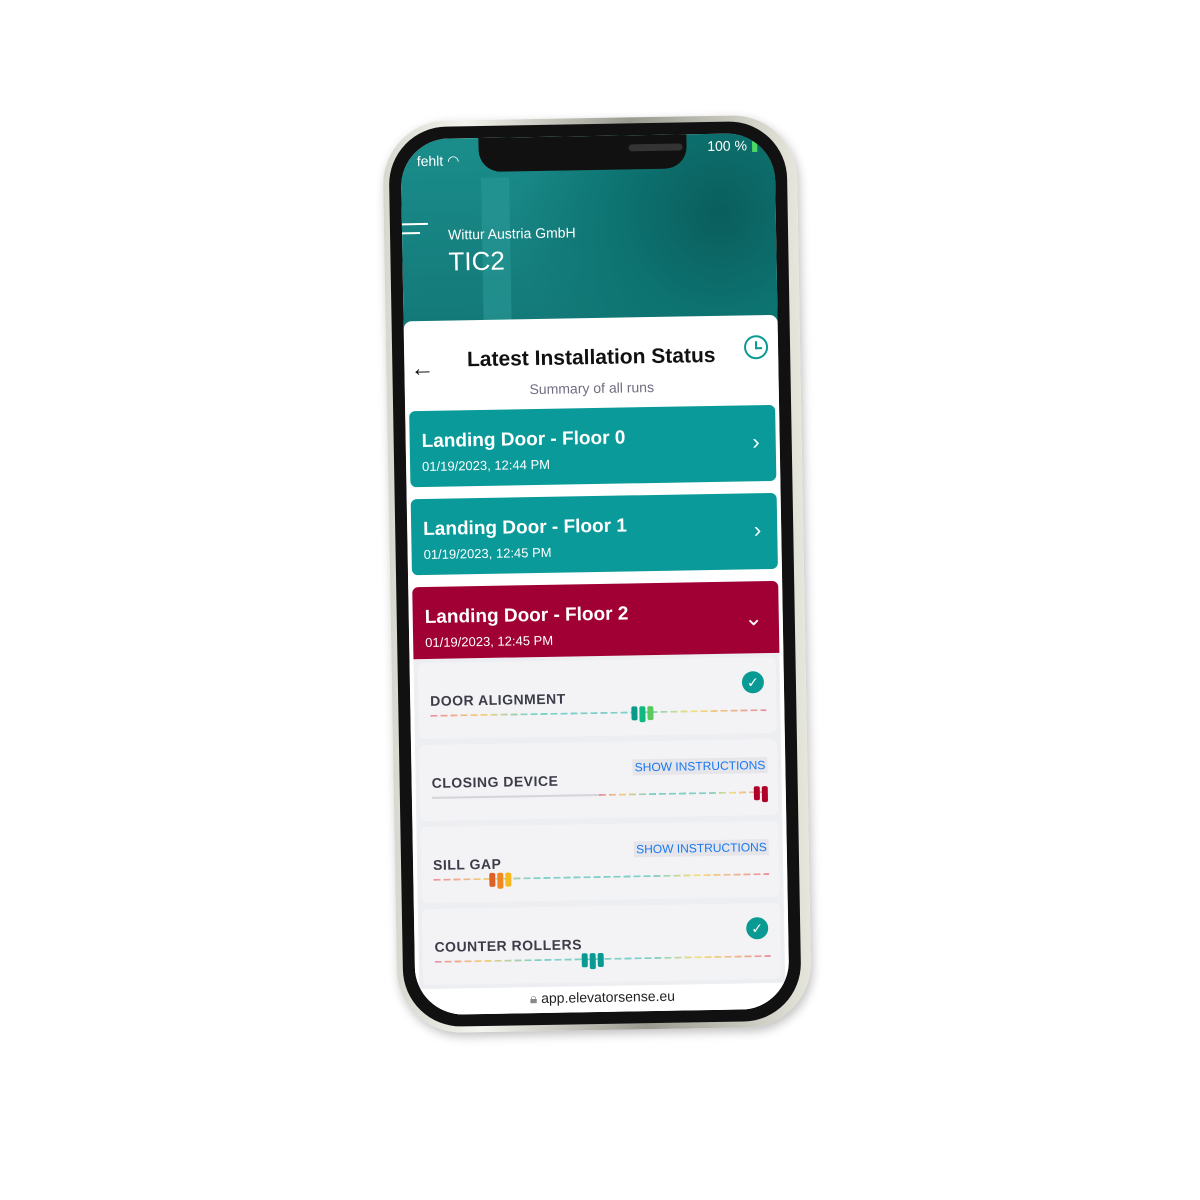 This screenshot has height=1200, width=1200. I want to click on run-name: Landing Door - Floor 2, so click(526, 616).